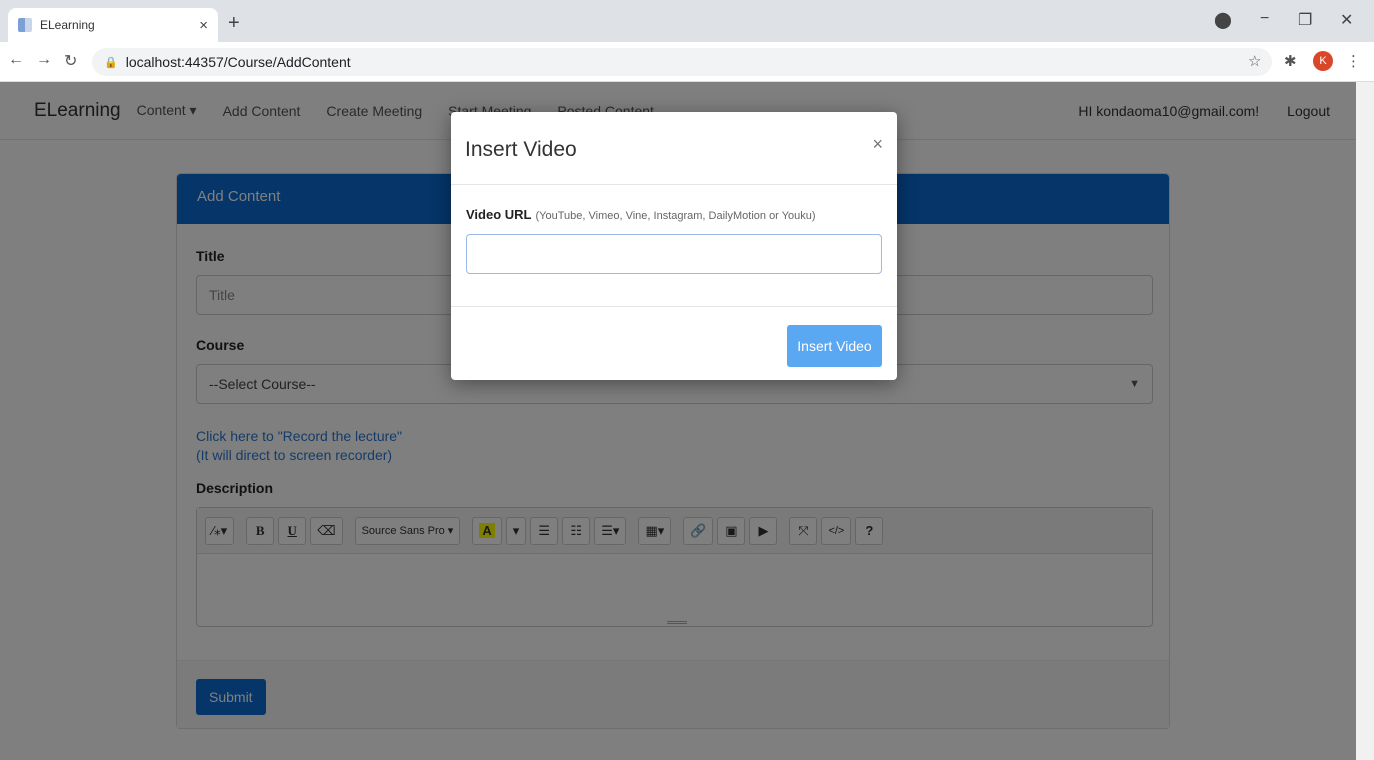 The width and height of the screenshot is (1374, 760). I want to click on insert-video-button: Insert Video, so click(834, 346).